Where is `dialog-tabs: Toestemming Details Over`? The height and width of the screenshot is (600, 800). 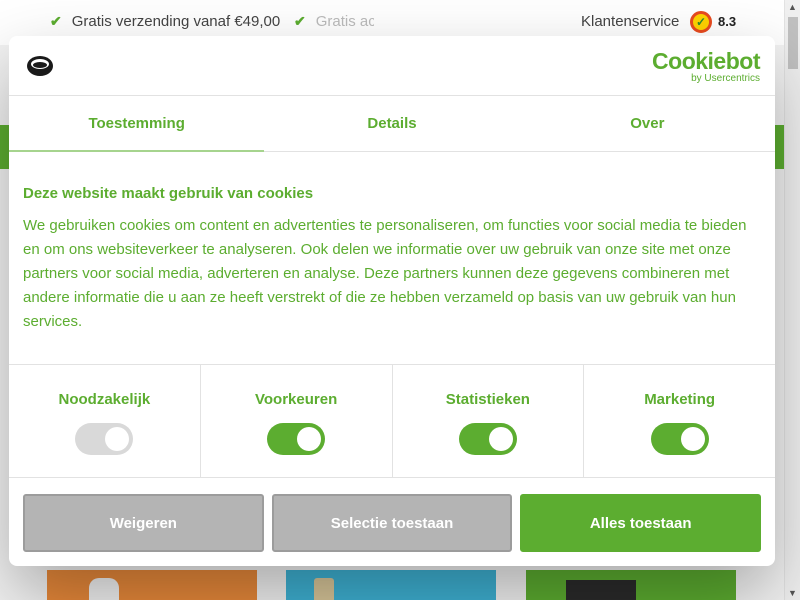 dialog-tabs: Toestemming Details Over is located at coordinates (392, 124).